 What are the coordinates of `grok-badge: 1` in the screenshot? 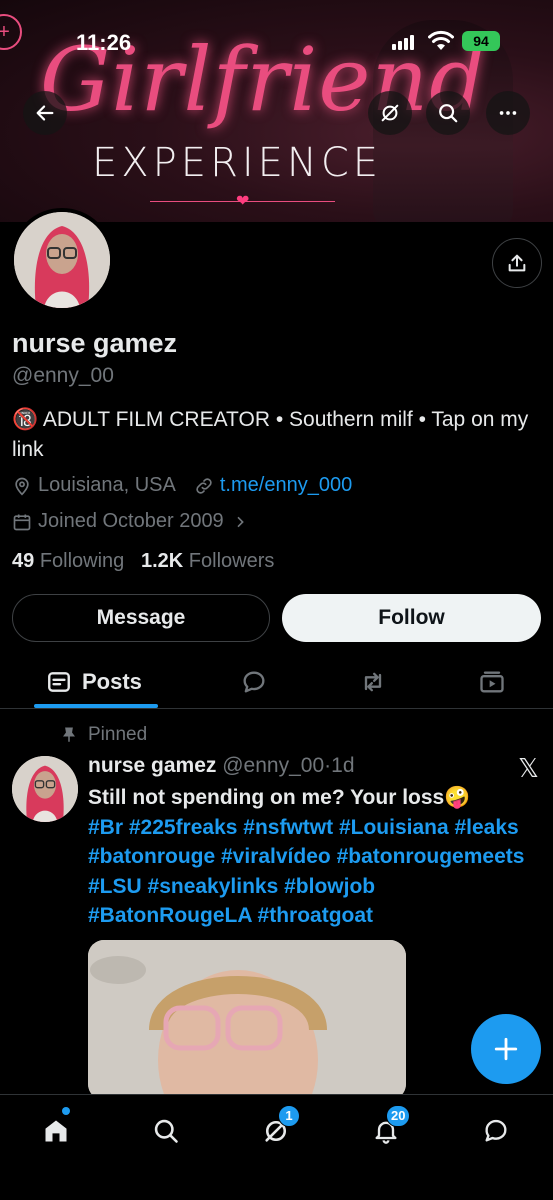 It's located at (289, 1116).